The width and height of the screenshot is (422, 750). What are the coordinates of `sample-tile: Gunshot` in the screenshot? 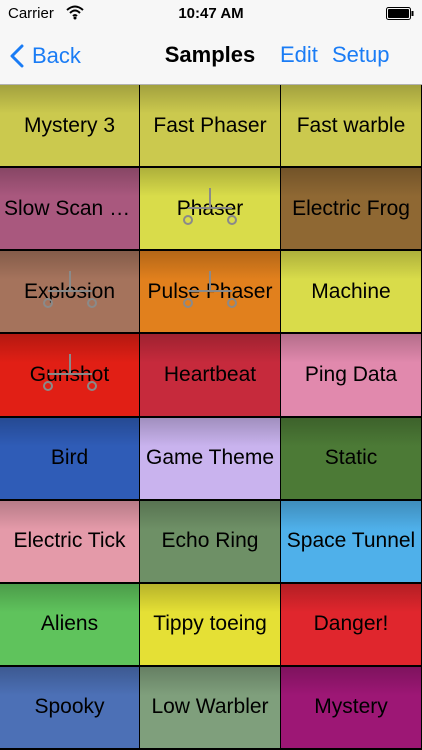 It's located at (70, 376).